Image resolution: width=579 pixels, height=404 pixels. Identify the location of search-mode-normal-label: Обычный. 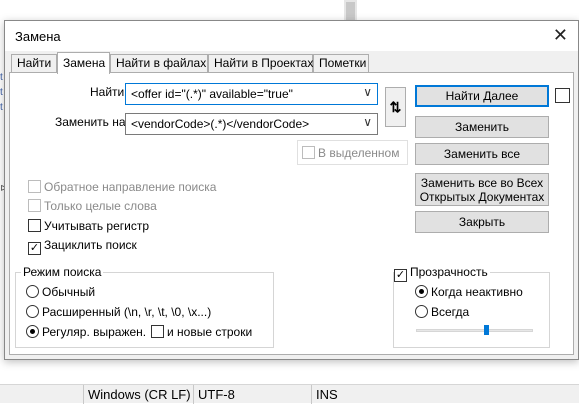
(69, 292).